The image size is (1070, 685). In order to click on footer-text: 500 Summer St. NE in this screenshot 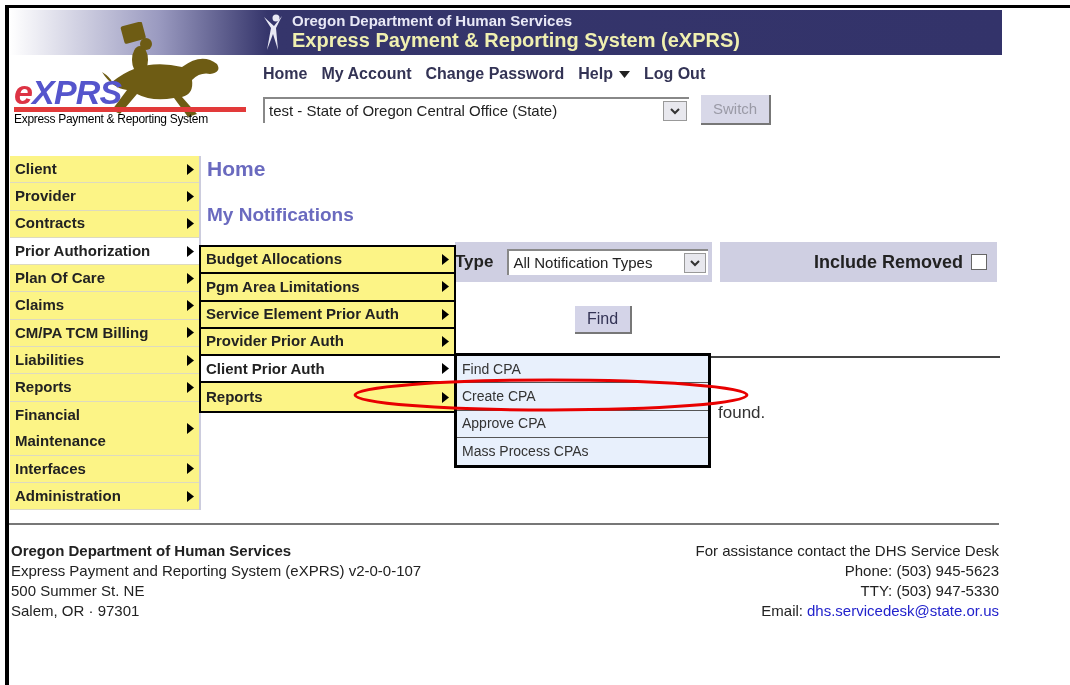, I will do `click(78, 591)`.